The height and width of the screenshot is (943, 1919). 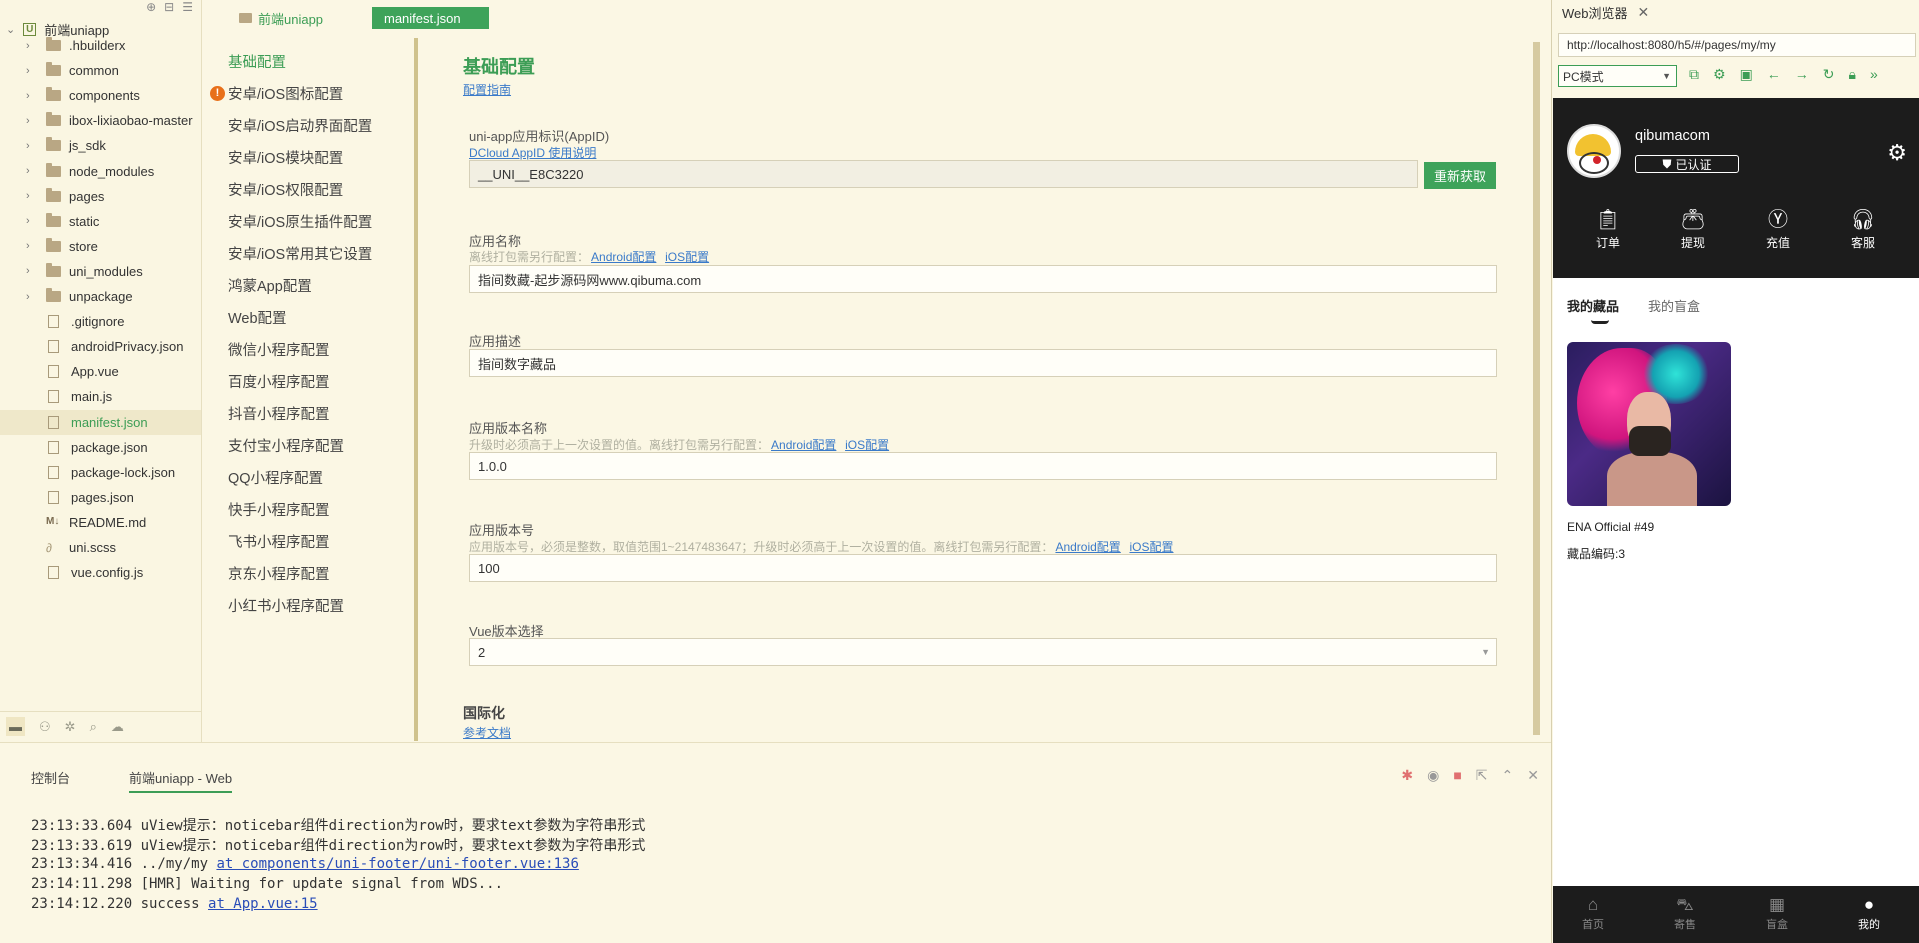 What do you see at coordinates (286, 445) in the screenshot?
I see `config-nav-item: 支付宝小程序配置` at bounding box center [286, 445].